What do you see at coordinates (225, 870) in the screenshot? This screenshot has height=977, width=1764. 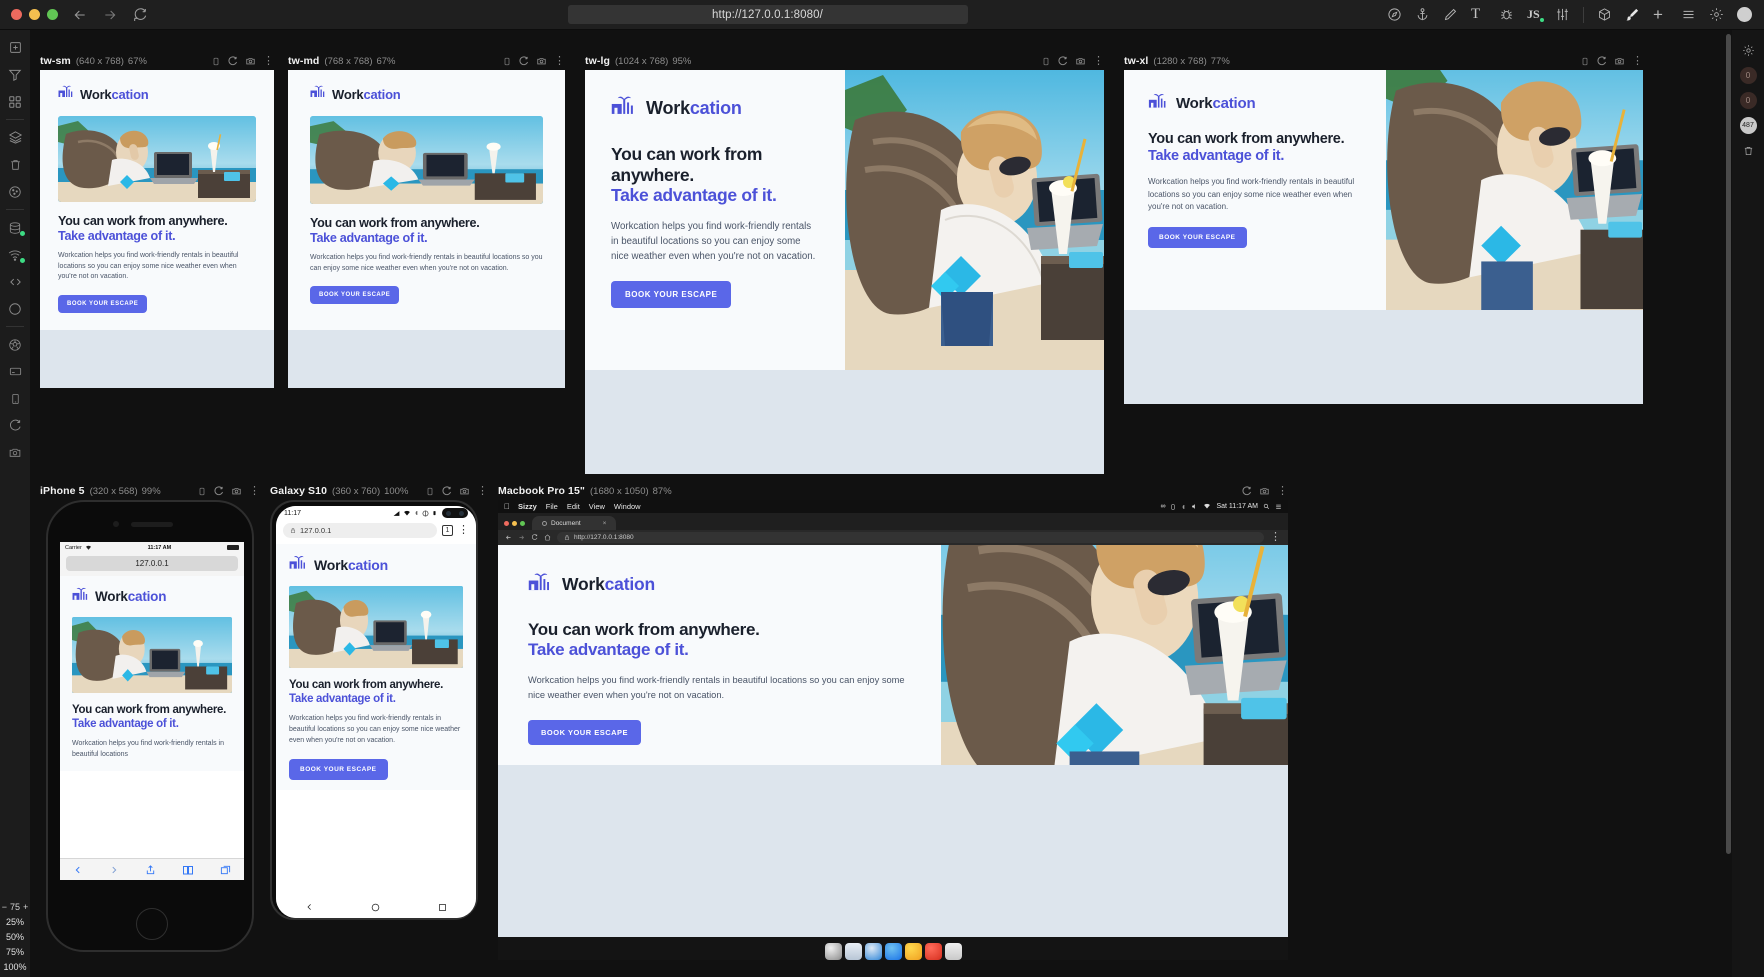 I see `tabs-icon` at bounding box center [225, 870].